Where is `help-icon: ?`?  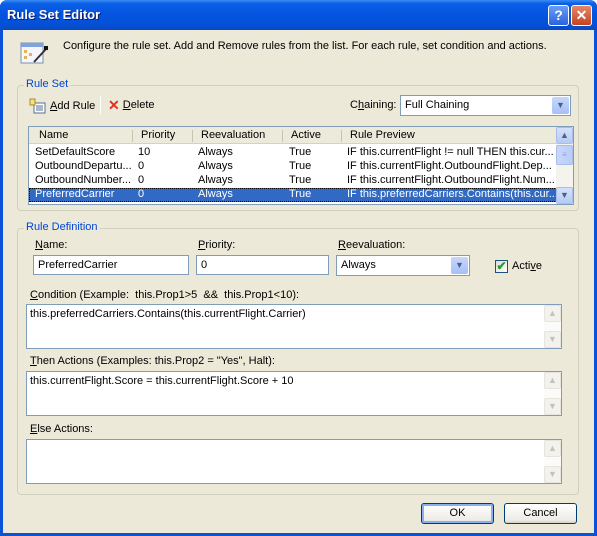
help-icon: ? is located at coordinates (558, 15).